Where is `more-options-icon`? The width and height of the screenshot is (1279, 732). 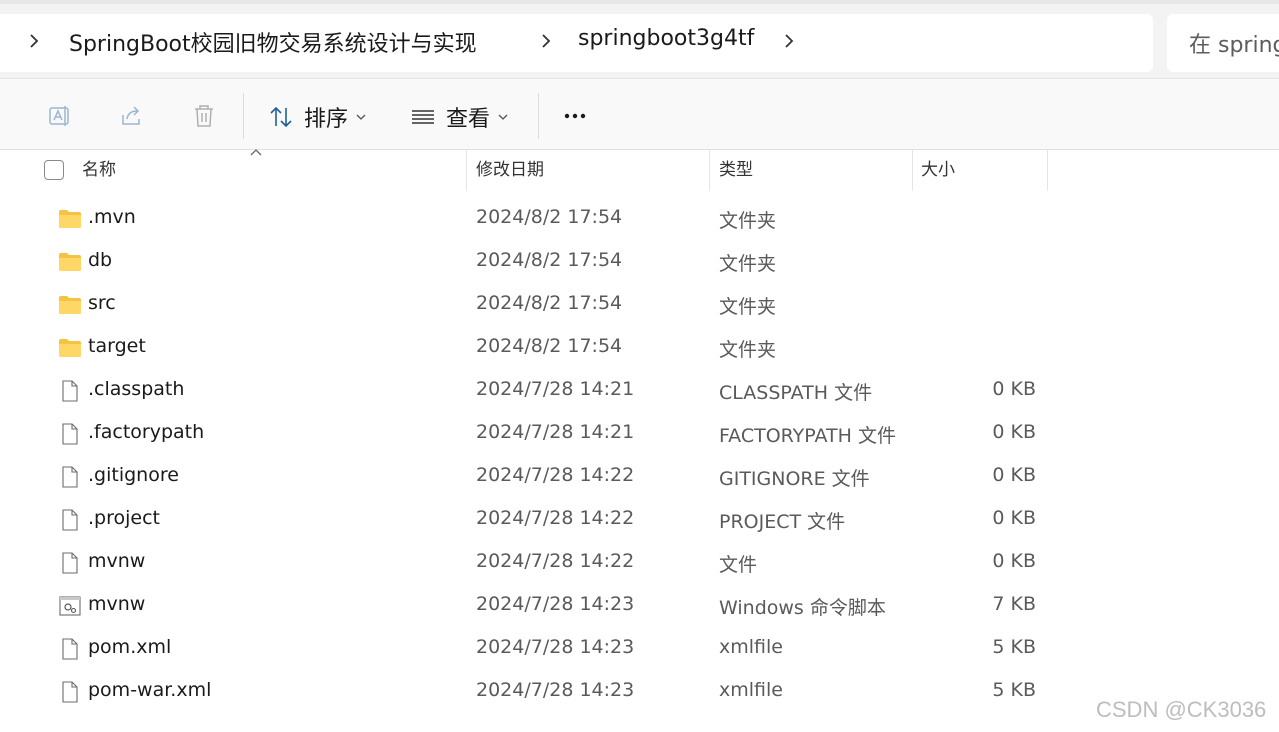
more-options-icon is located at coordinates (575, 116).